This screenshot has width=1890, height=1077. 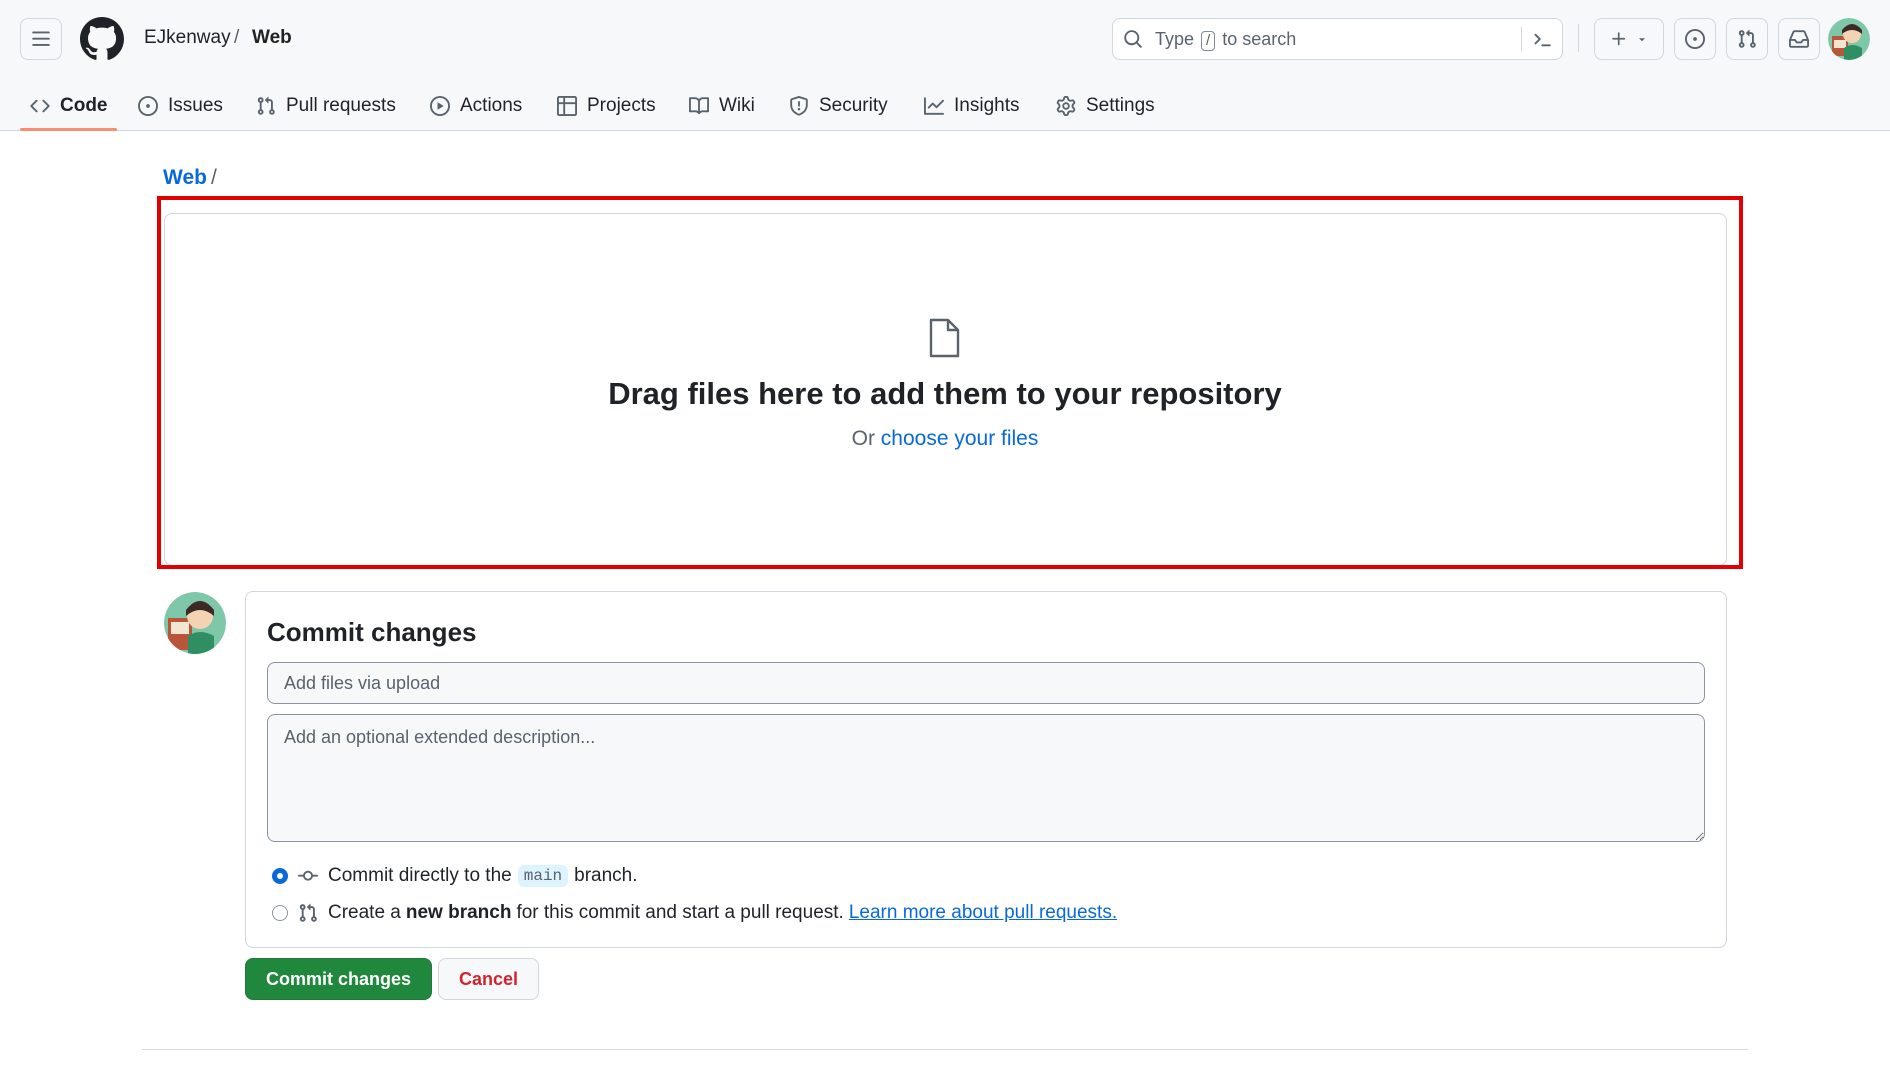 What do you see at coordinates (1133, 39) in the screenshot?
I see `search-icon` at bounding box center [1133, 39].